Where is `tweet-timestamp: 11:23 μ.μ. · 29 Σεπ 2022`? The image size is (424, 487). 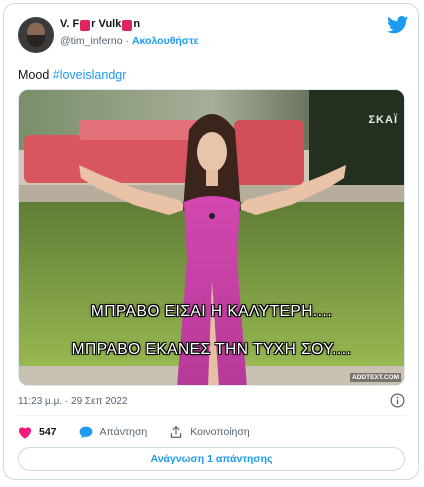
tweet-timestamp: 11:23 μ.μ. · 29 Σεπ 2022 is located at coordinates (73, 401).